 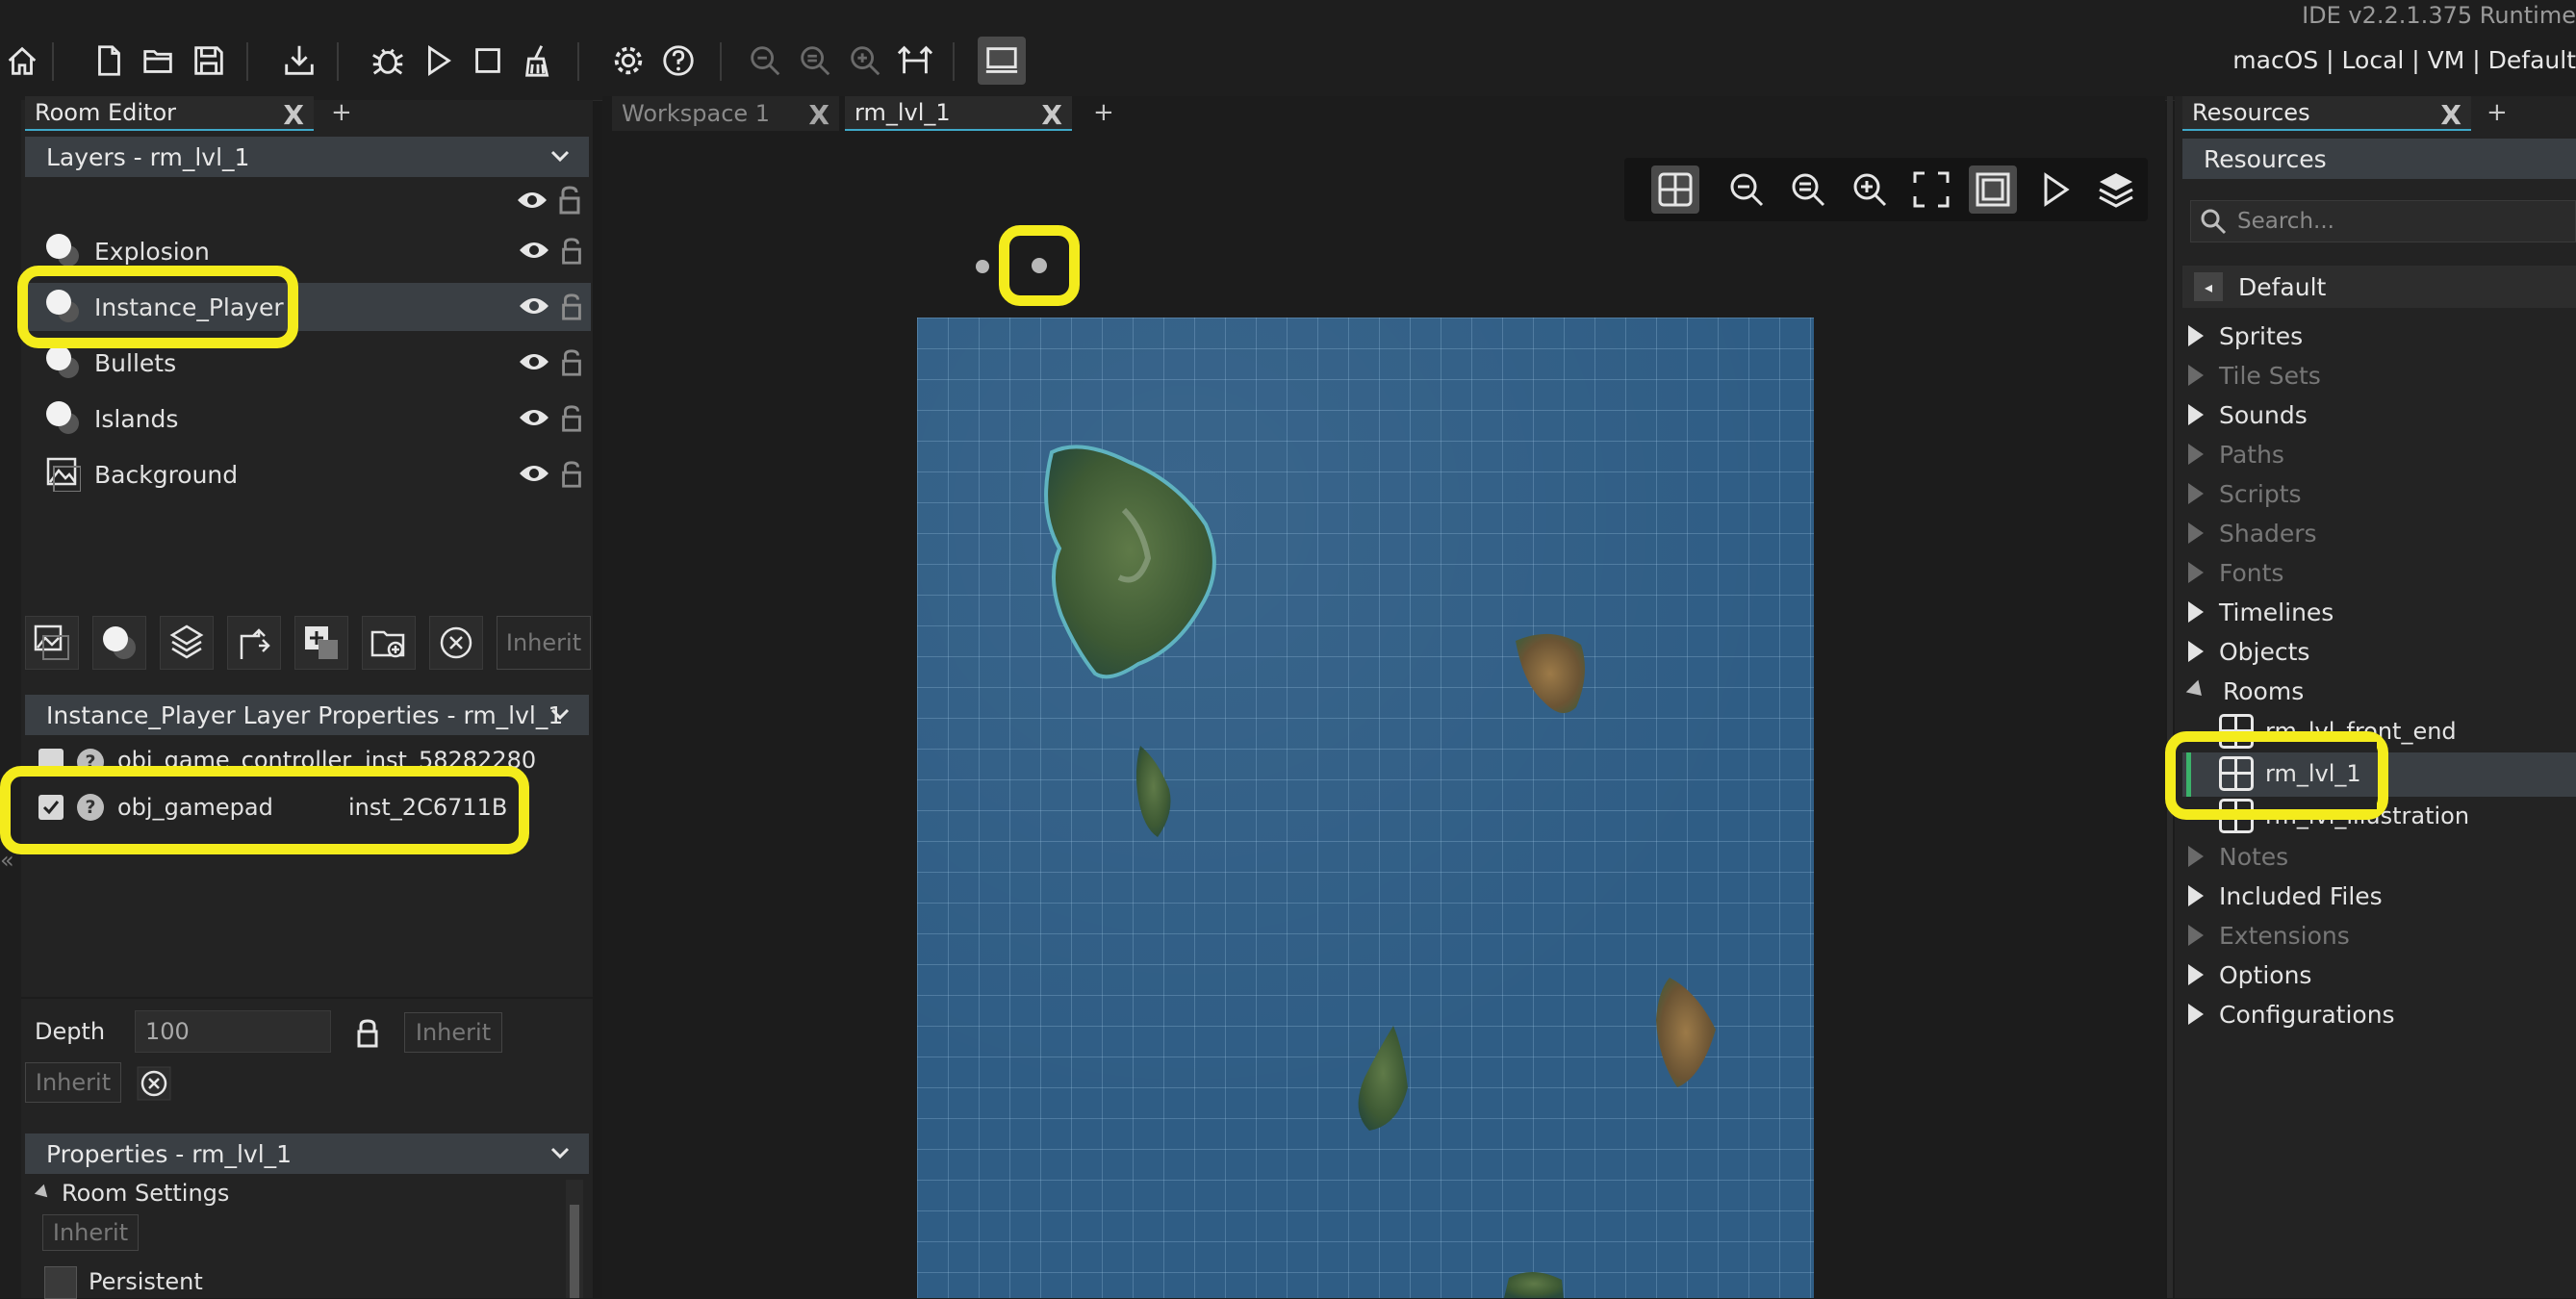 What do you see at coordinates (2251, 375) in the screenshot?
I see `tree-item-tile-sets: Tile Sets` at bounding box center [2251, 375].